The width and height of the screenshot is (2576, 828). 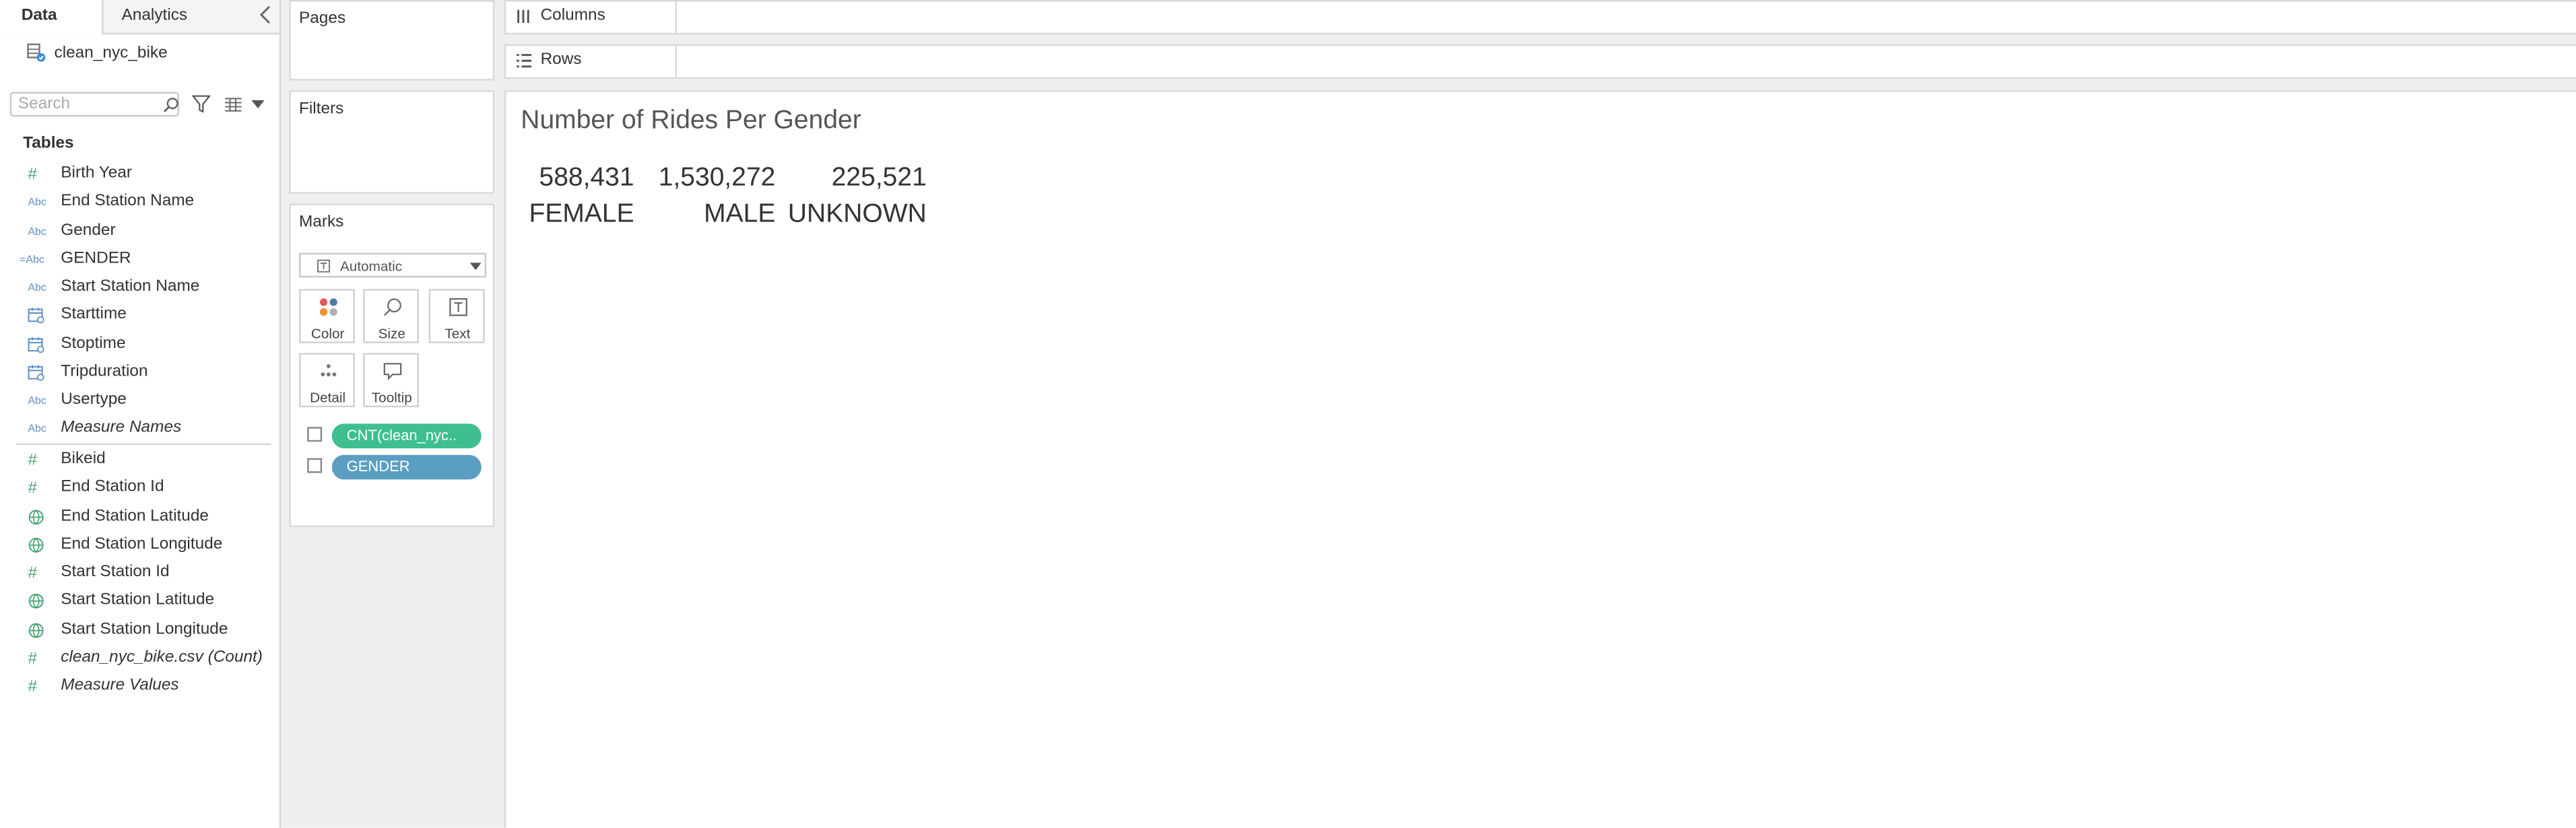 What do you see at coordinates (120, 686) in the screenshot?
I see `field-label: Measure Values` at bounding box center [120, 686].